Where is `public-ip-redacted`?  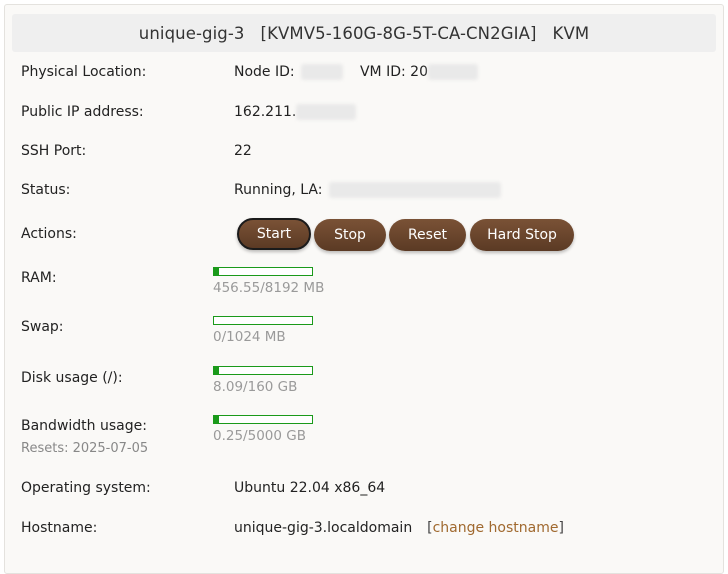
public-ip-redacted is located at coordinates (326, 112).